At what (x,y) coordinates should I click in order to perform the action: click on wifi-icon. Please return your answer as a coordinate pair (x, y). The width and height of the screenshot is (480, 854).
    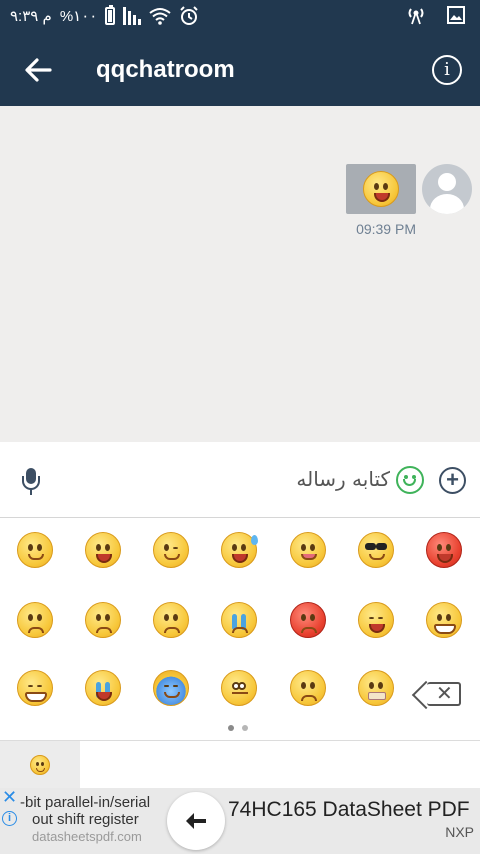
    Looking at the image, I should click on (160, 16).